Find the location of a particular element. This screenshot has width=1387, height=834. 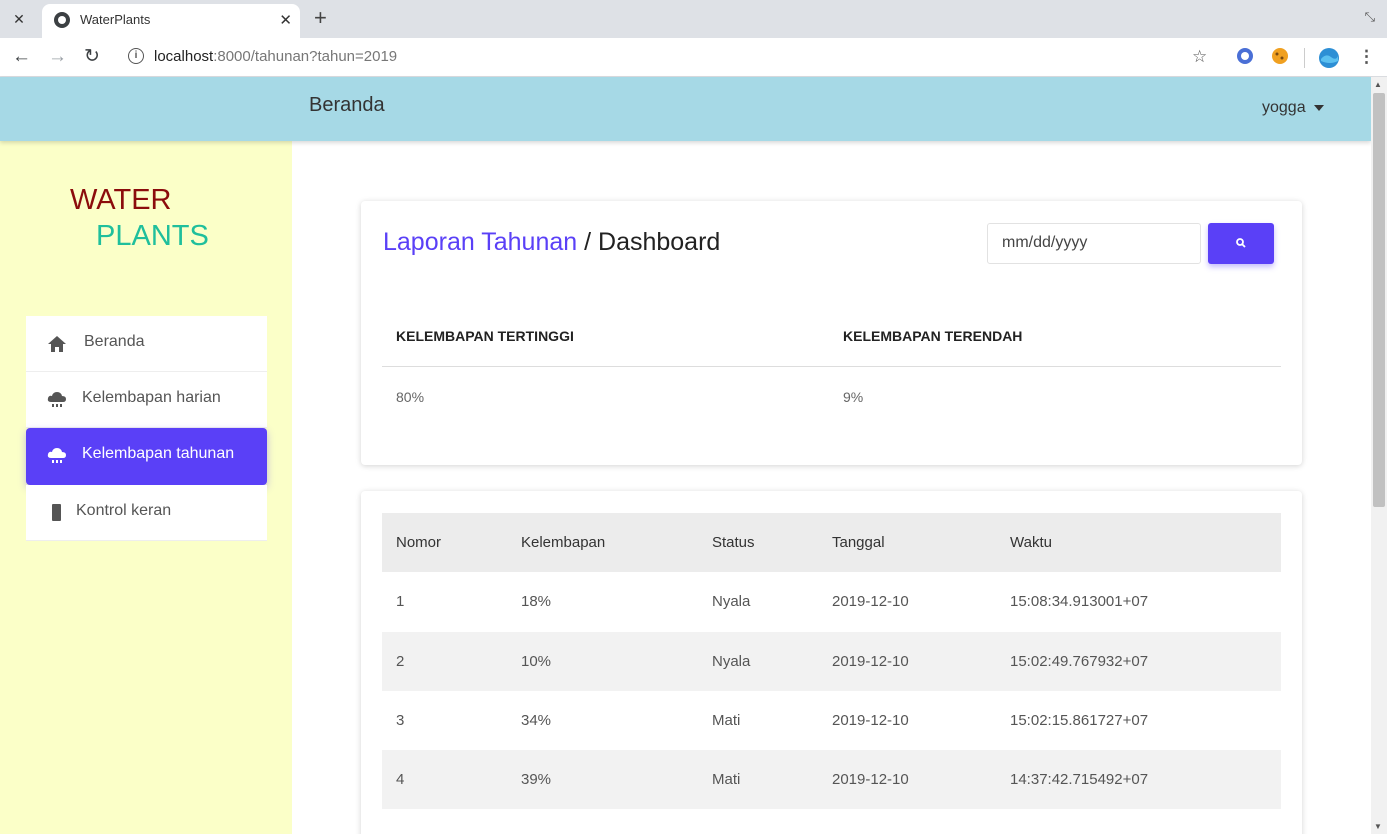

table-cell: 14:37:42.715492+07 is located at coordinates (1079, 780).